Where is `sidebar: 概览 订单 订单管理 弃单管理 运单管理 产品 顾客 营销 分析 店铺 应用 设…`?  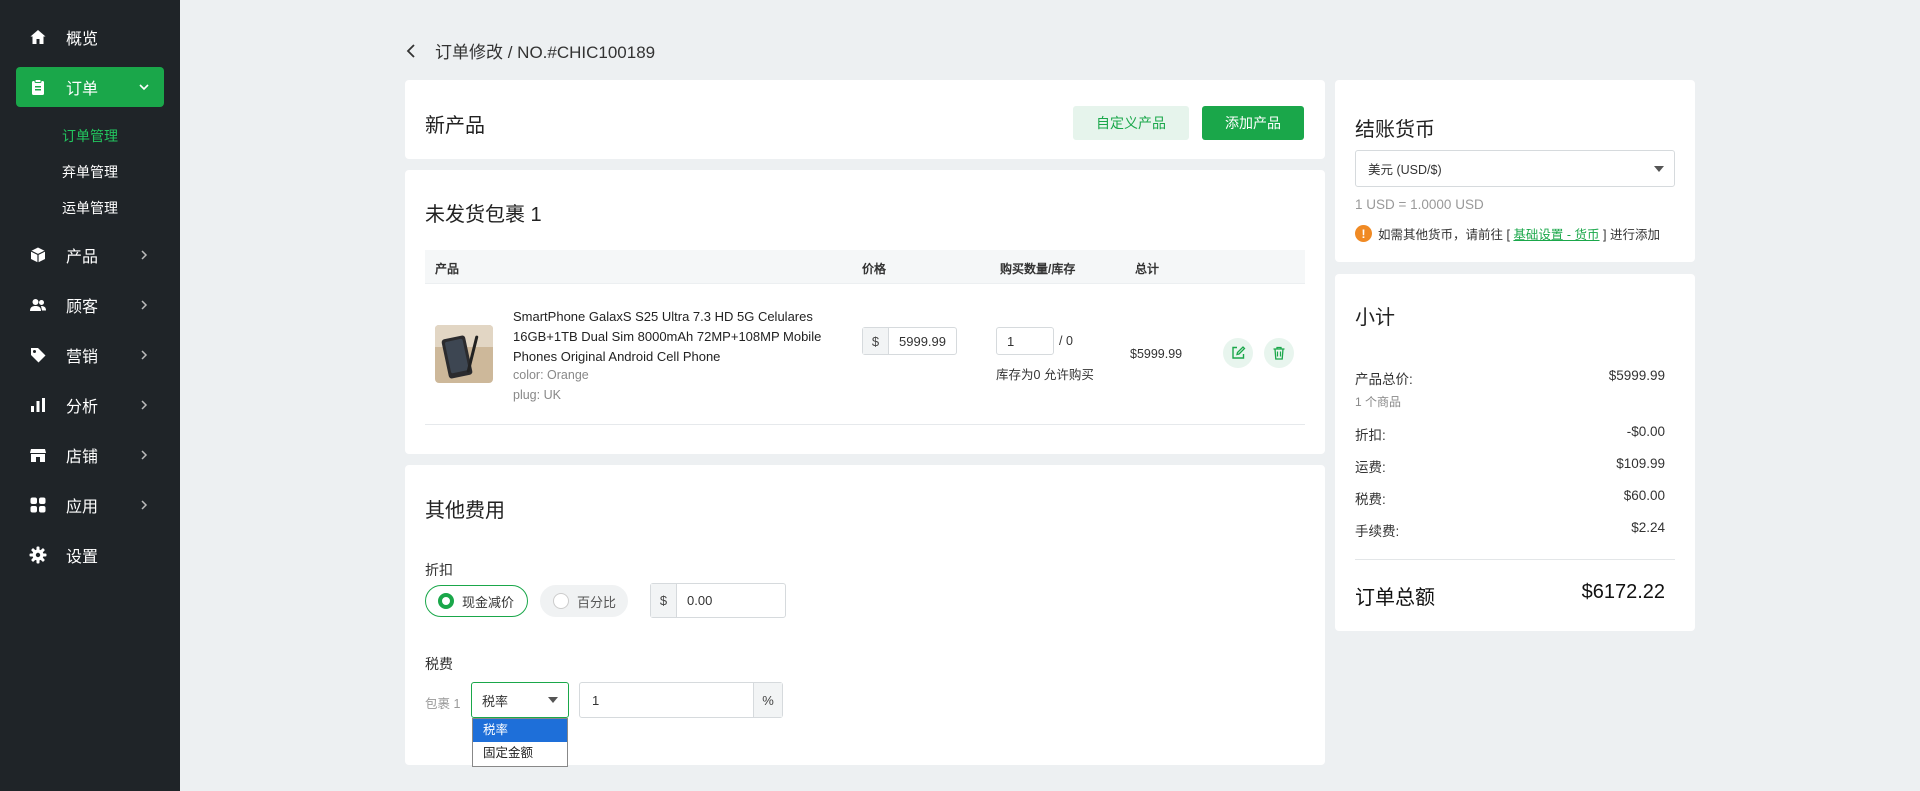 sidebar: 概览 订单 订单管理 弃单管理 运单管理 产品 顾客 营销 分析 店铺 应用 设… is located at coordinates (90, 395).